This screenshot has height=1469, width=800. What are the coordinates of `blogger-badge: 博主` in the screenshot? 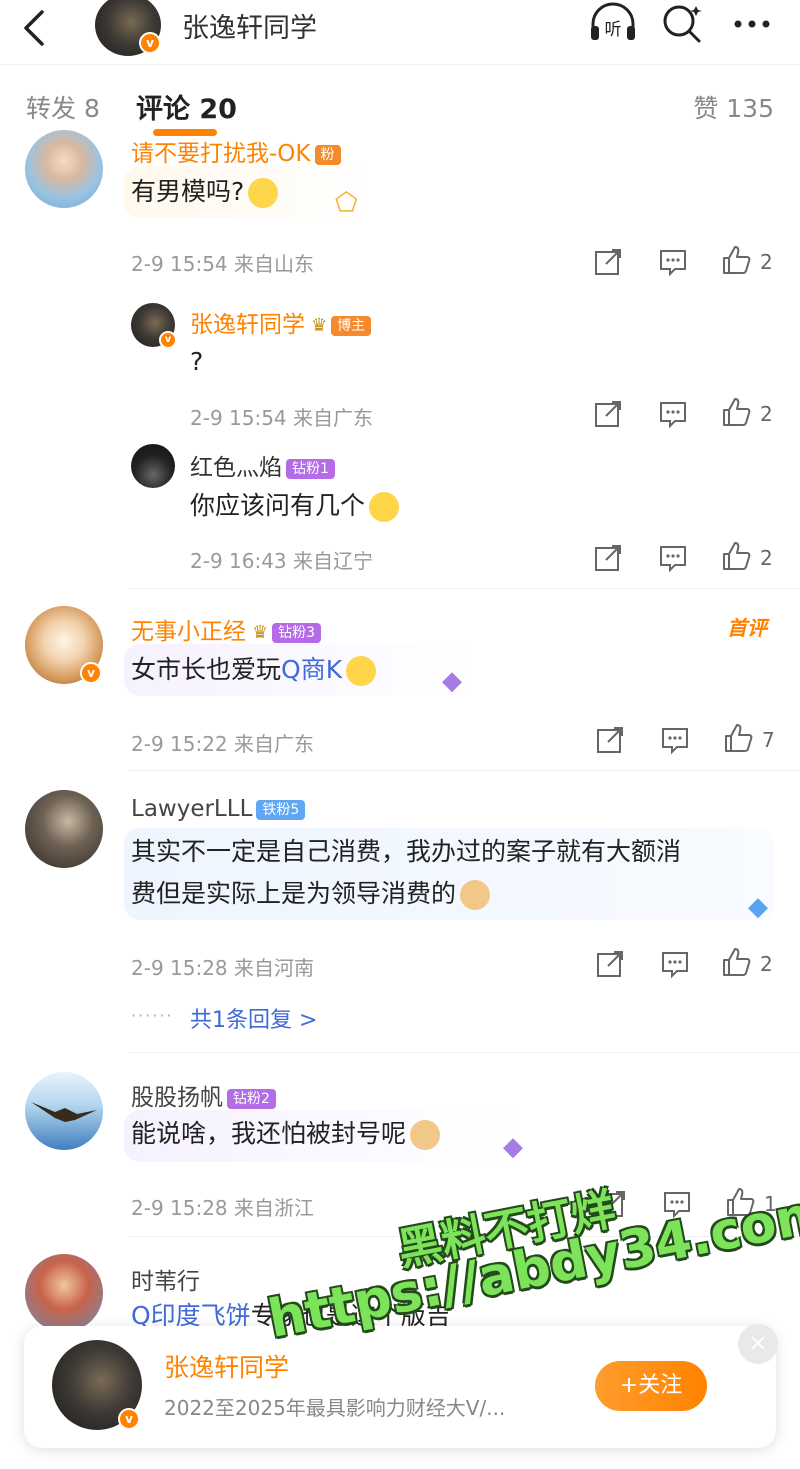 It's located at (351, 325).